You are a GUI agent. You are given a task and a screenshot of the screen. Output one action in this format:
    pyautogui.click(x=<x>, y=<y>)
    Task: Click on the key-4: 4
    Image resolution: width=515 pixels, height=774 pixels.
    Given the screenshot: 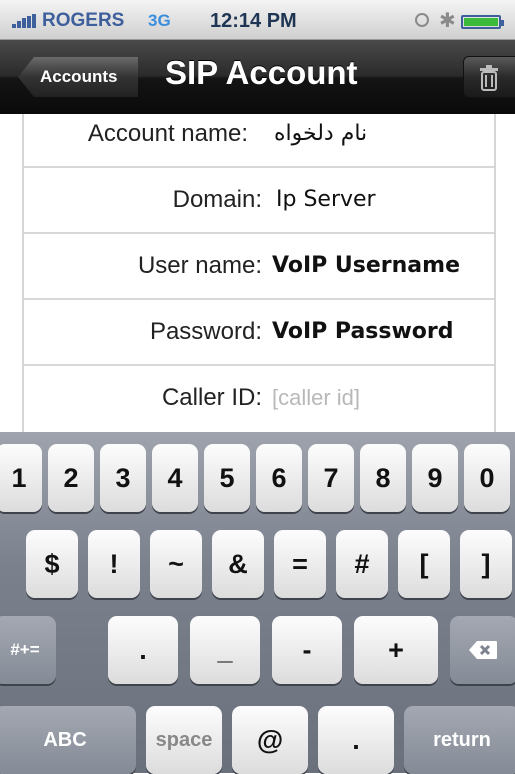 What is the action you would take?
    pyautogui.click(x=175, y=478)
    